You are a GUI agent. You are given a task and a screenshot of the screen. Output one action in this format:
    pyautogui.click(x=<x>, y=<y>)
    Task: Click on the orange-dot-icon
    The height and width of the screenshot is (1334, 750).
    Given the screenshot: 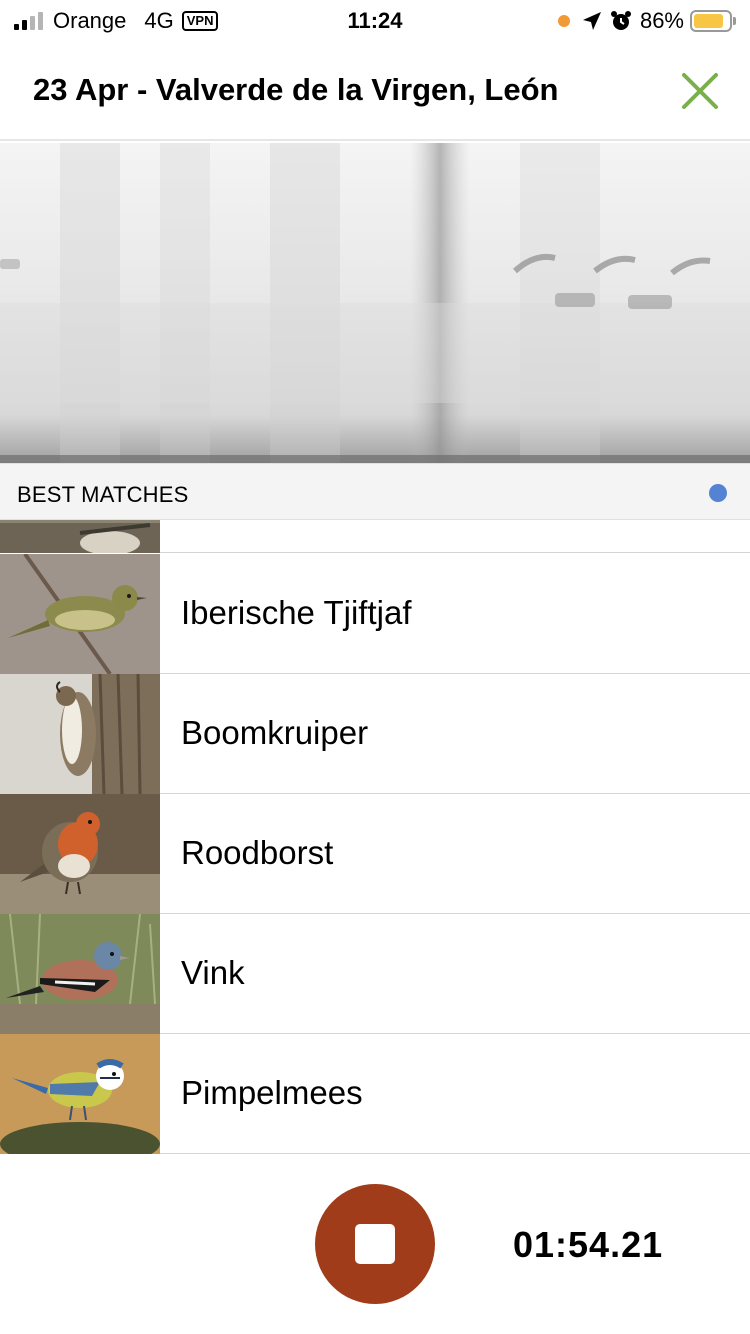 What is the action you would take?
    pyautogui.click(x=563, y=21)
    